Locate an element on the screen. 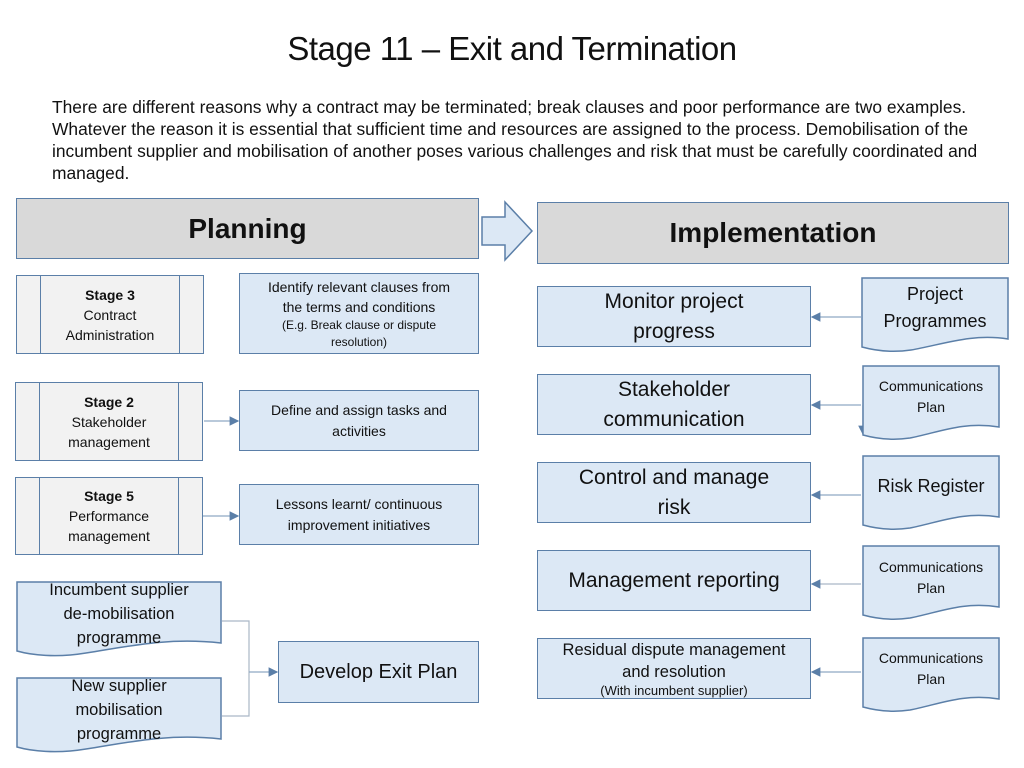 This screenshot has height=768, width=1024. stage-label: Stage 3 is located at coordinates (110, 294).